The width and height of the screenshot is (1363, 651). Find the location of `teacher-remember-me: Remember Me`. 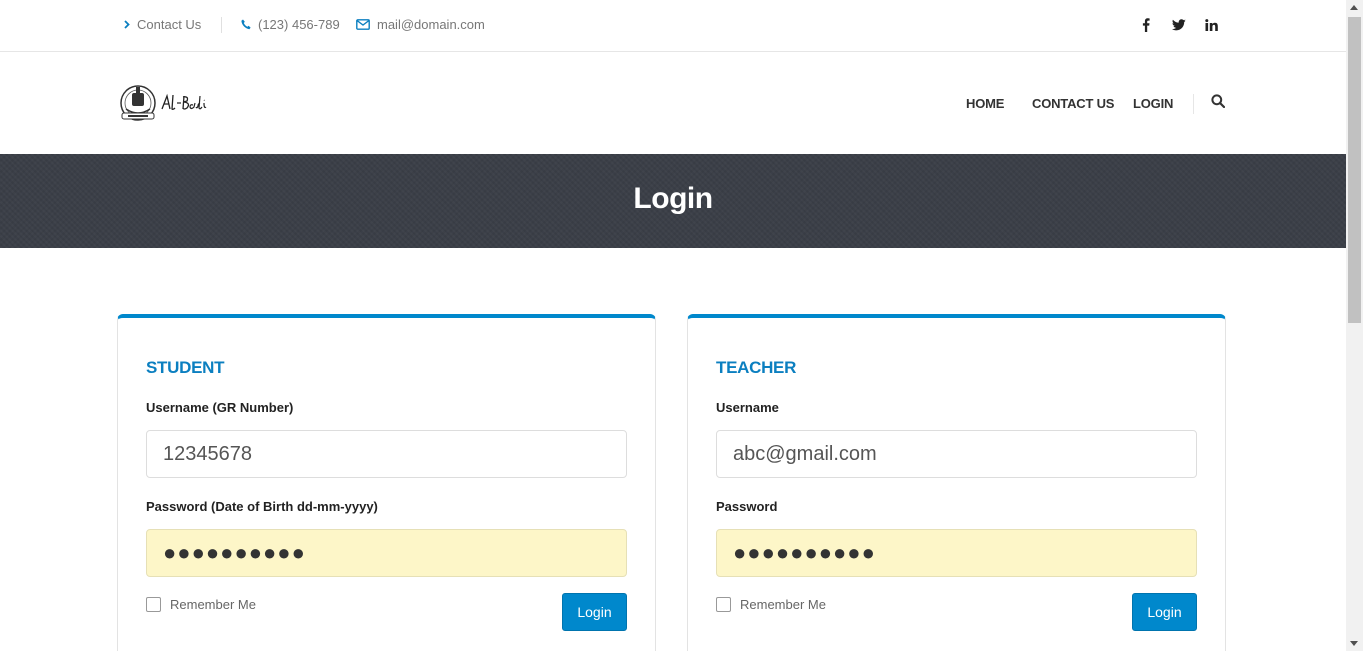

teacher-remember-me: Remember Me is located at coordinates (771, 604).